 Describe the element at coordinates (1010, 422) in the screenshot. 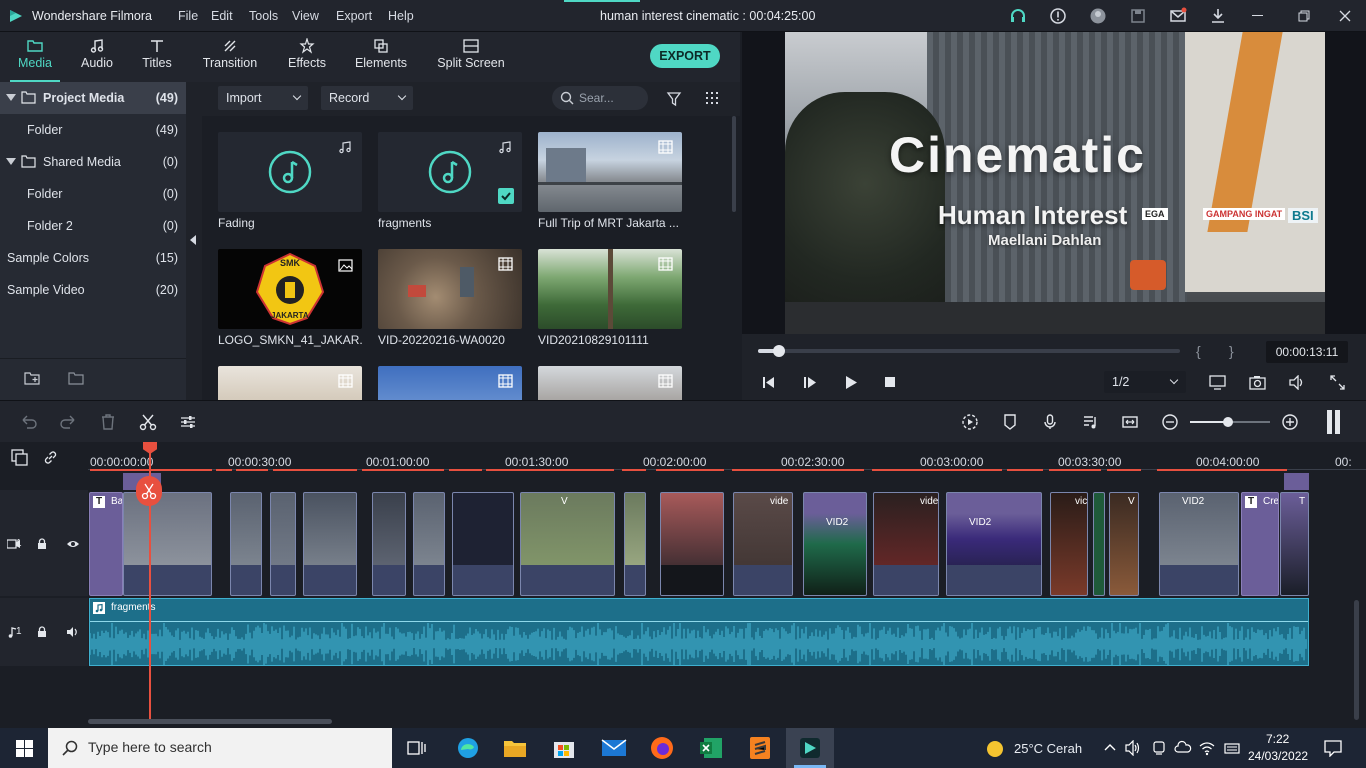

I see `marker-icon` at that location.